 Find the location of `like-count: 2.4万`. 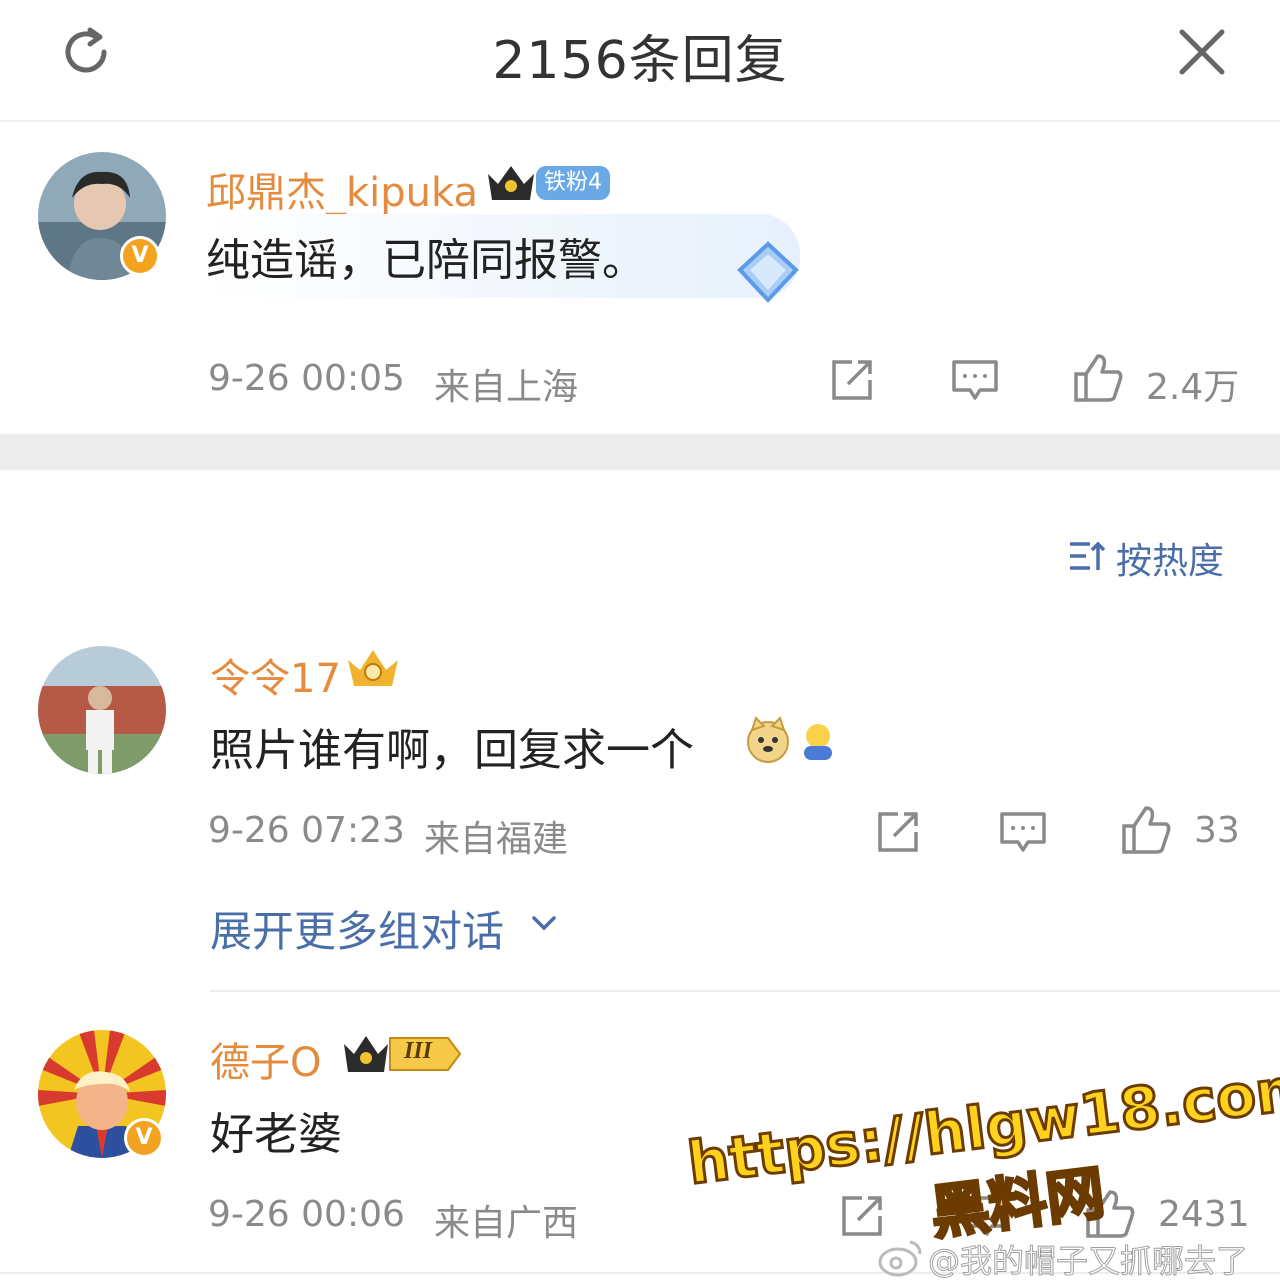

like-count: 2.4万 is located at coordinates (1193, 387).